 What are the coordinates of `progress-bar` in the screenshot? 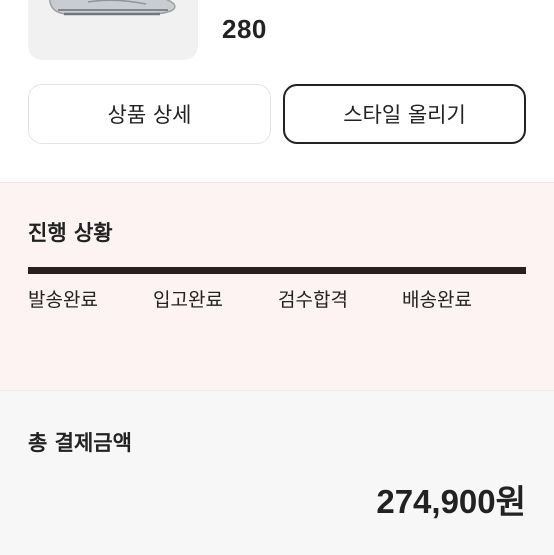 It's located at (277, 270).